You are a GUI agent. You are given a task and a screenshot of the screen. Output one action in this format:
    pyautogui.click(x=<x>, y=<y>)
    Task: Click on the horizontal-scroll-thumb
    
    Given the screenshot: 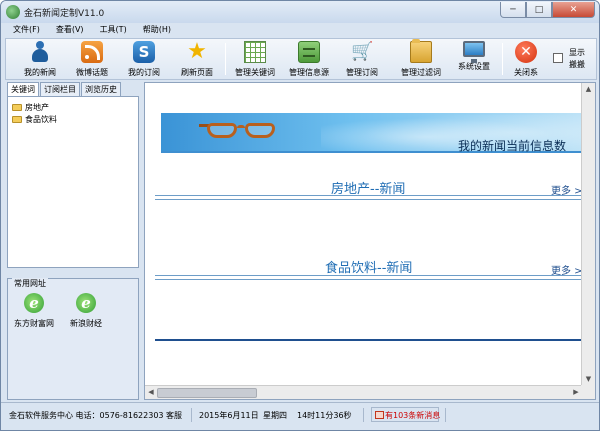 What is the action you would take?
    pyautogui.click(x=207, y=393)
    